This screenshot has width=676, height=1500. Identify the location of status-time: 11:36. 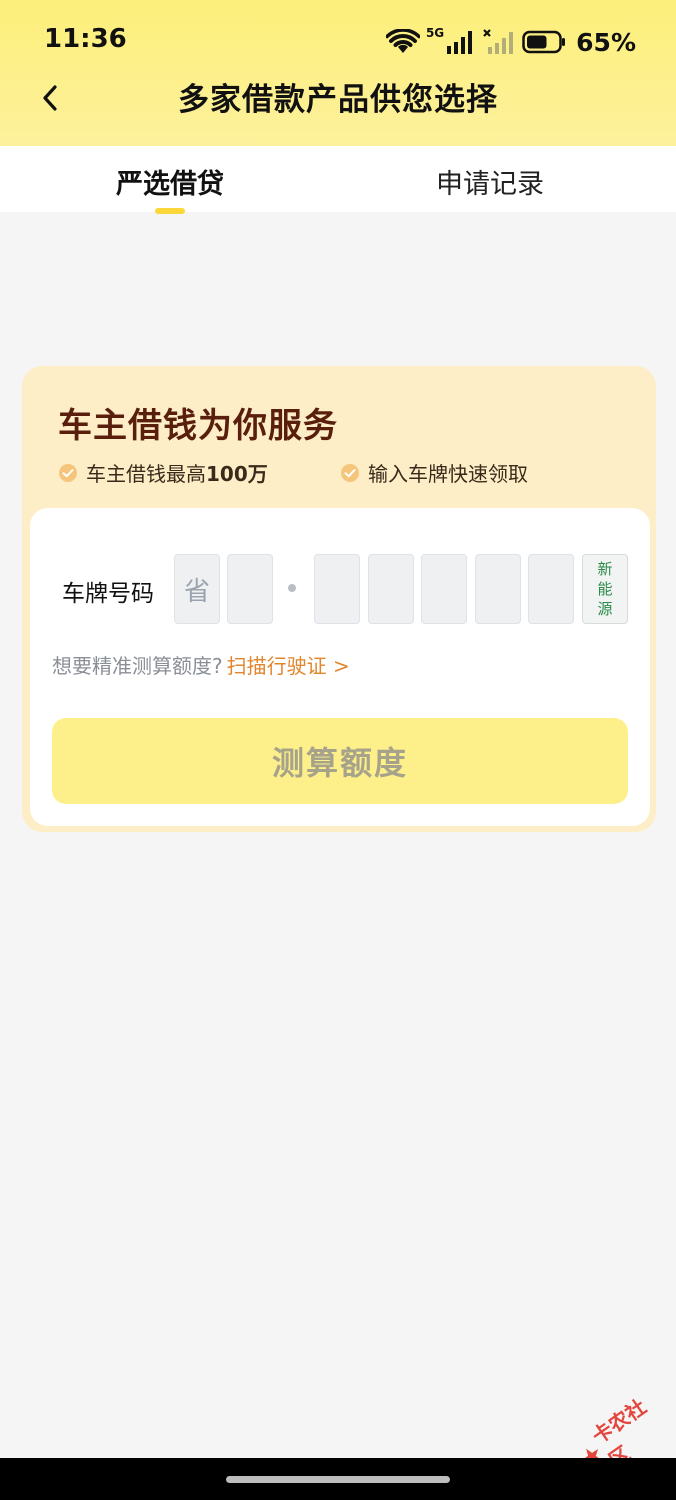
(85, 39).